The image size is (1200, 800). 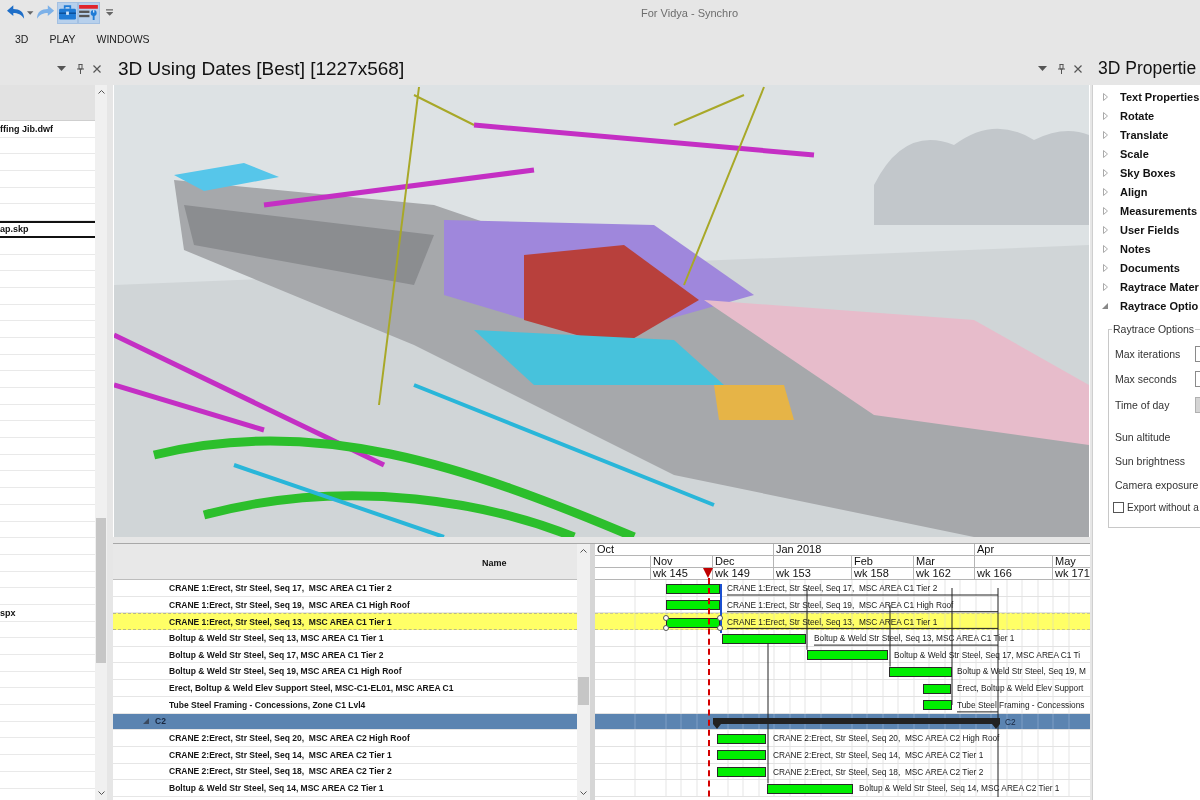 What do you see at coordinates (1146, 191) in the screenshot?
I see `section-header: Align` at bounding box center [1146, 191].